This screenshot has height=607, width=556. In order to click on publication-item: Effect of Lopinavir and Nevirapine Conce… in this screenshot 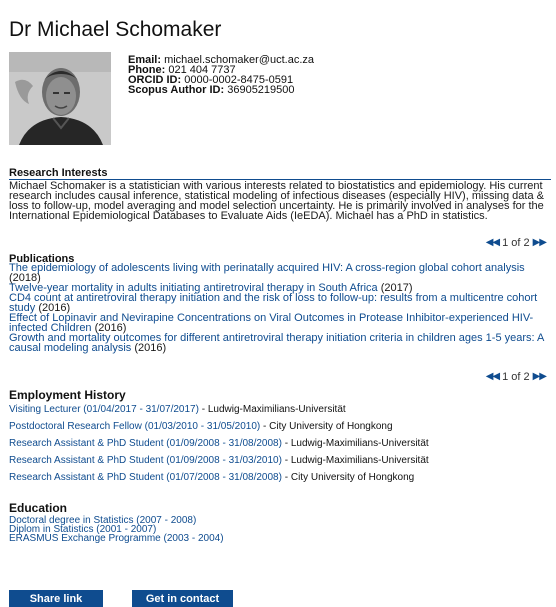, I will do `click(280, 323)`.